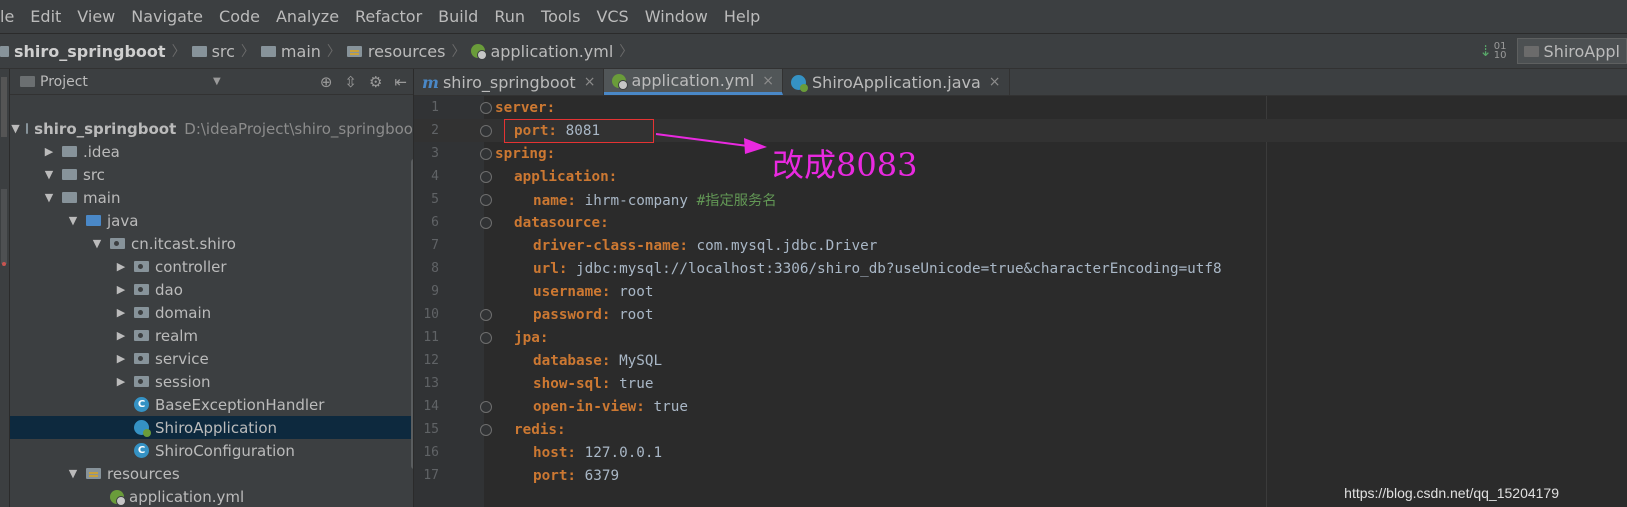  Describe the element at coordinates (1020, 176) in the screenshot. I see `code-line: 4 application:` at that location.